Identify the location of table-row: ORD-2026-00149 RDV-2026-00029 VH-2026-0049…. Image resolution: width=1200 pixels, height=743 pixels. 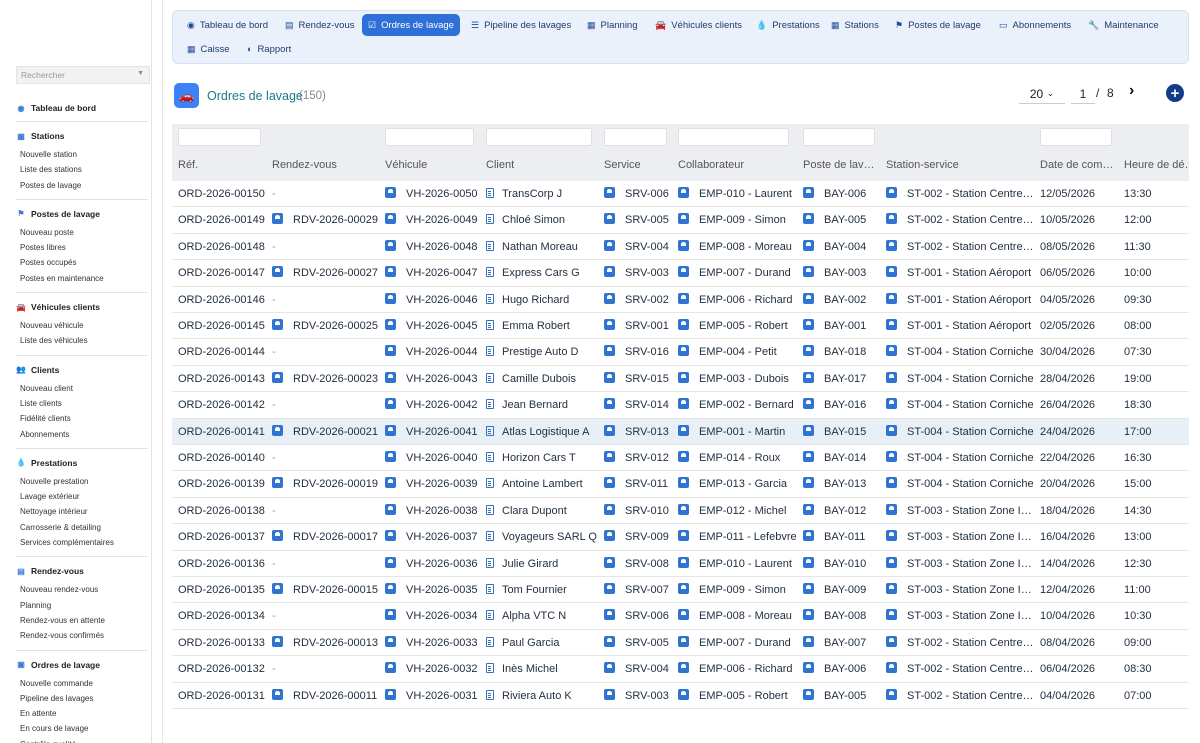
(680, 220).